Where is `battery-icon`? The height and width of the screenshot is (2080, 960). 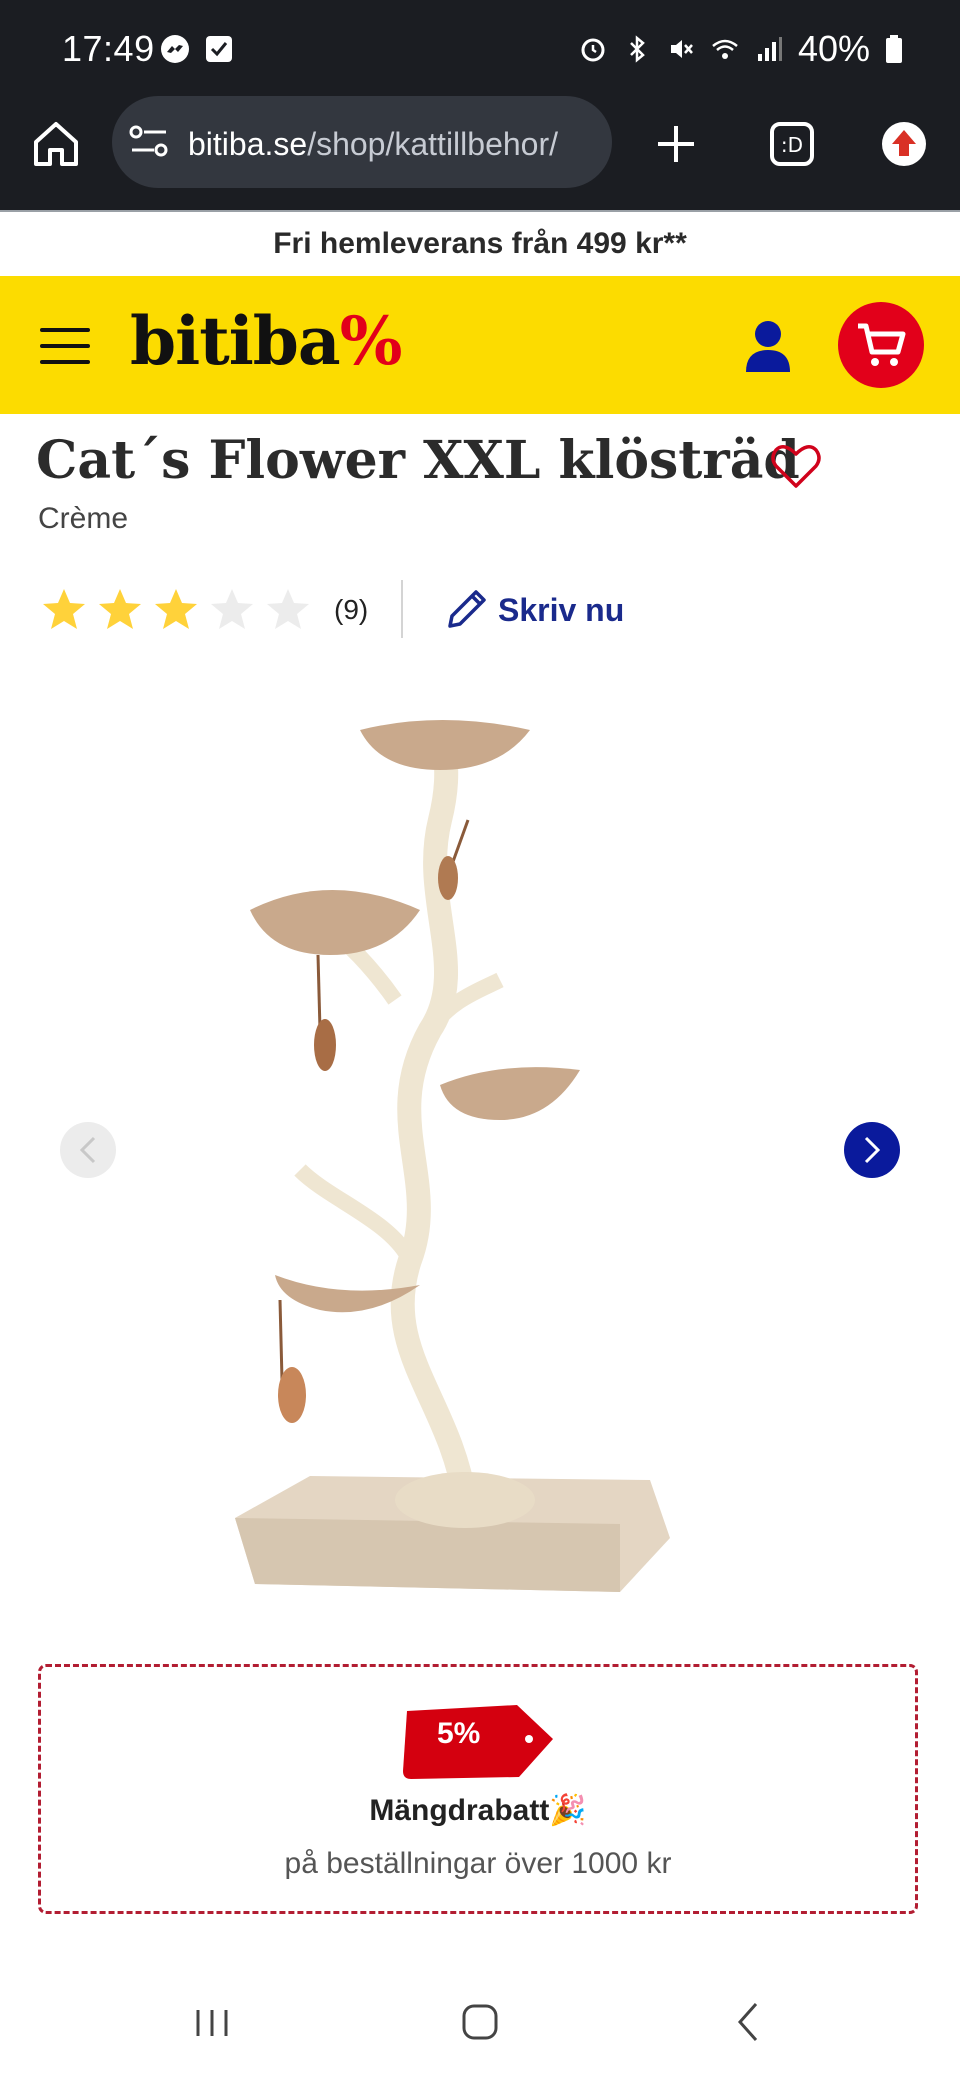 battery-icon is located at coordinates (894, 49).